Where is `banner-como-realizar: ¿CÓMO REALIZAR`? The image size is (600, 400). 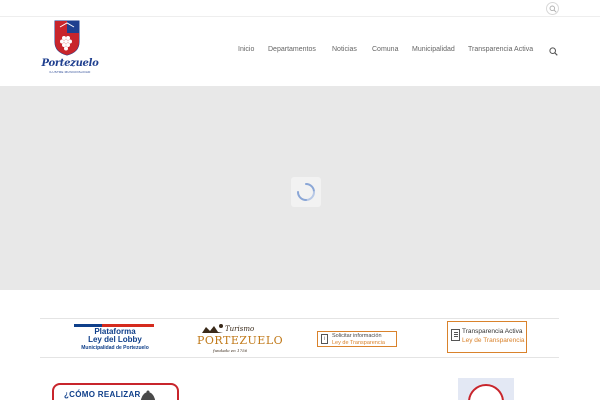 banner-como-realizar: ¿CÓMO REALIZAR is located at coordinates (115, 391).